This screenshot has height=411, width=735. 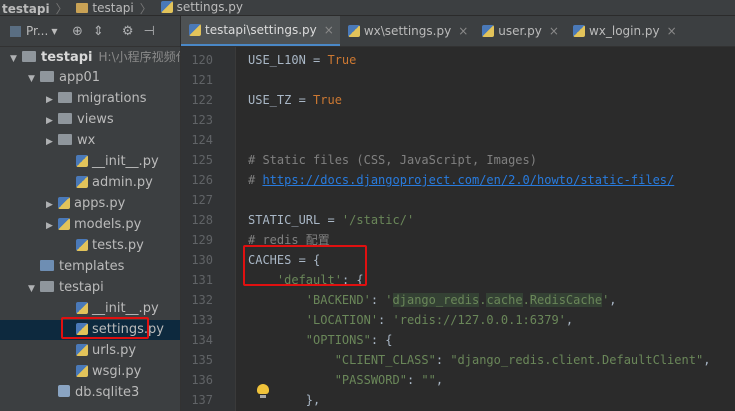 I want to click on highlight-box-settings-file, so click(x=105, y=328).